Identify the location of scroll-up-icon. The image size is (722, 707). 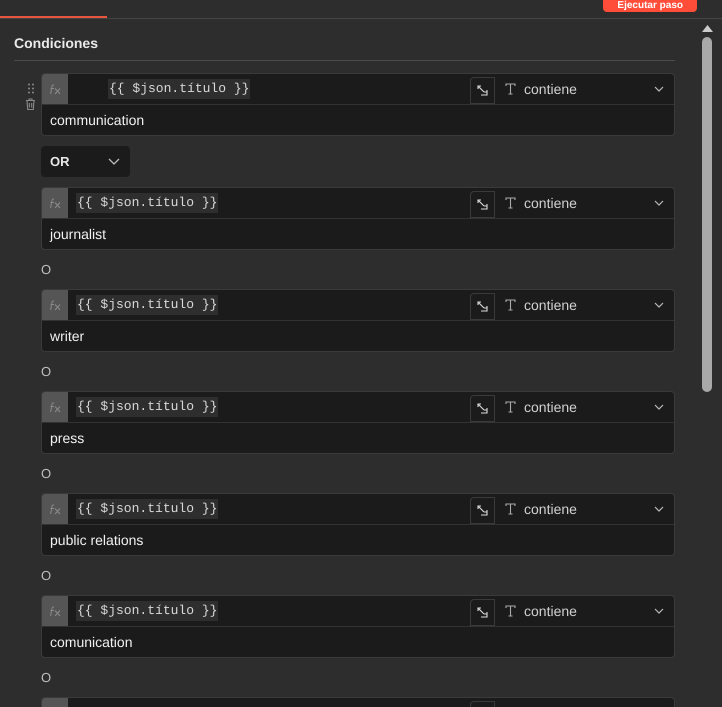
(707, 28).